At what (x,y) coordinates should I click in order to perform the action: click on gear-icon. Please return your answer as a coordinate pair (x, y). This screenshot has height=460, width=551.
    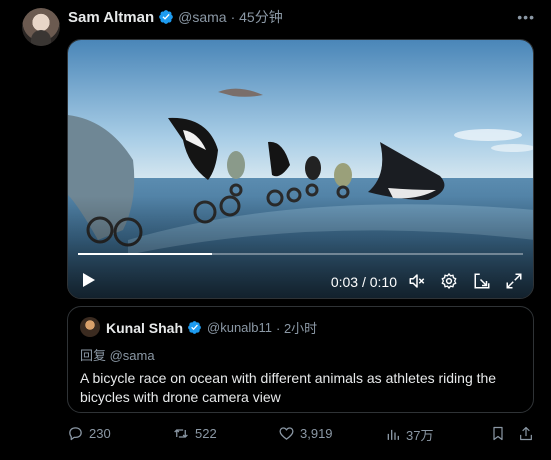
    Looking at the image, I should click on (449, 281).